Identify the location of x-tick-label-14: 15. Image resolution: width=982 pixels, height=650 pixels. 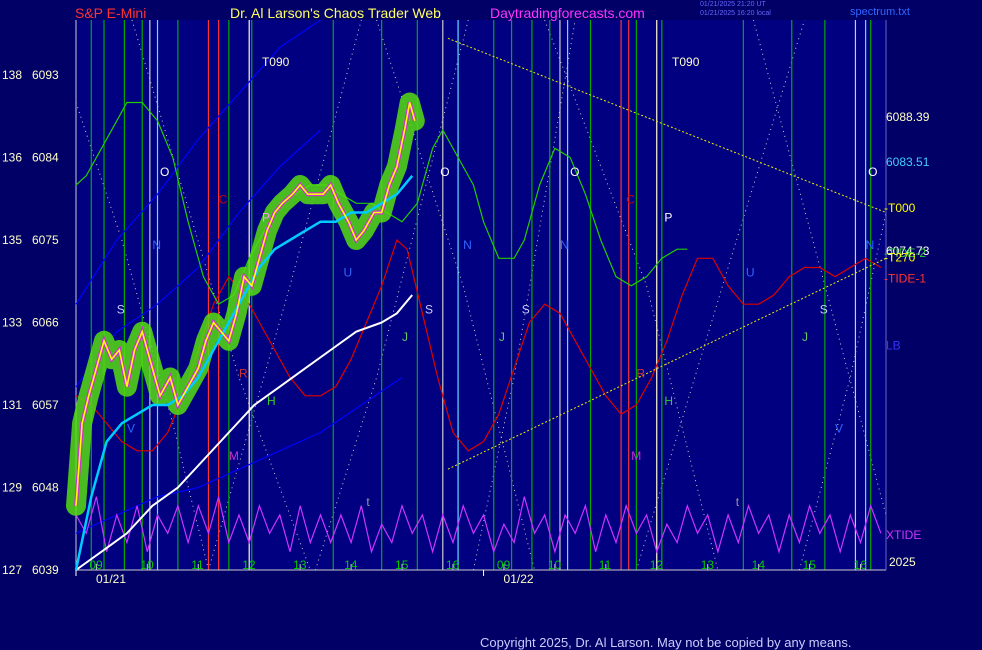
(810, 565).